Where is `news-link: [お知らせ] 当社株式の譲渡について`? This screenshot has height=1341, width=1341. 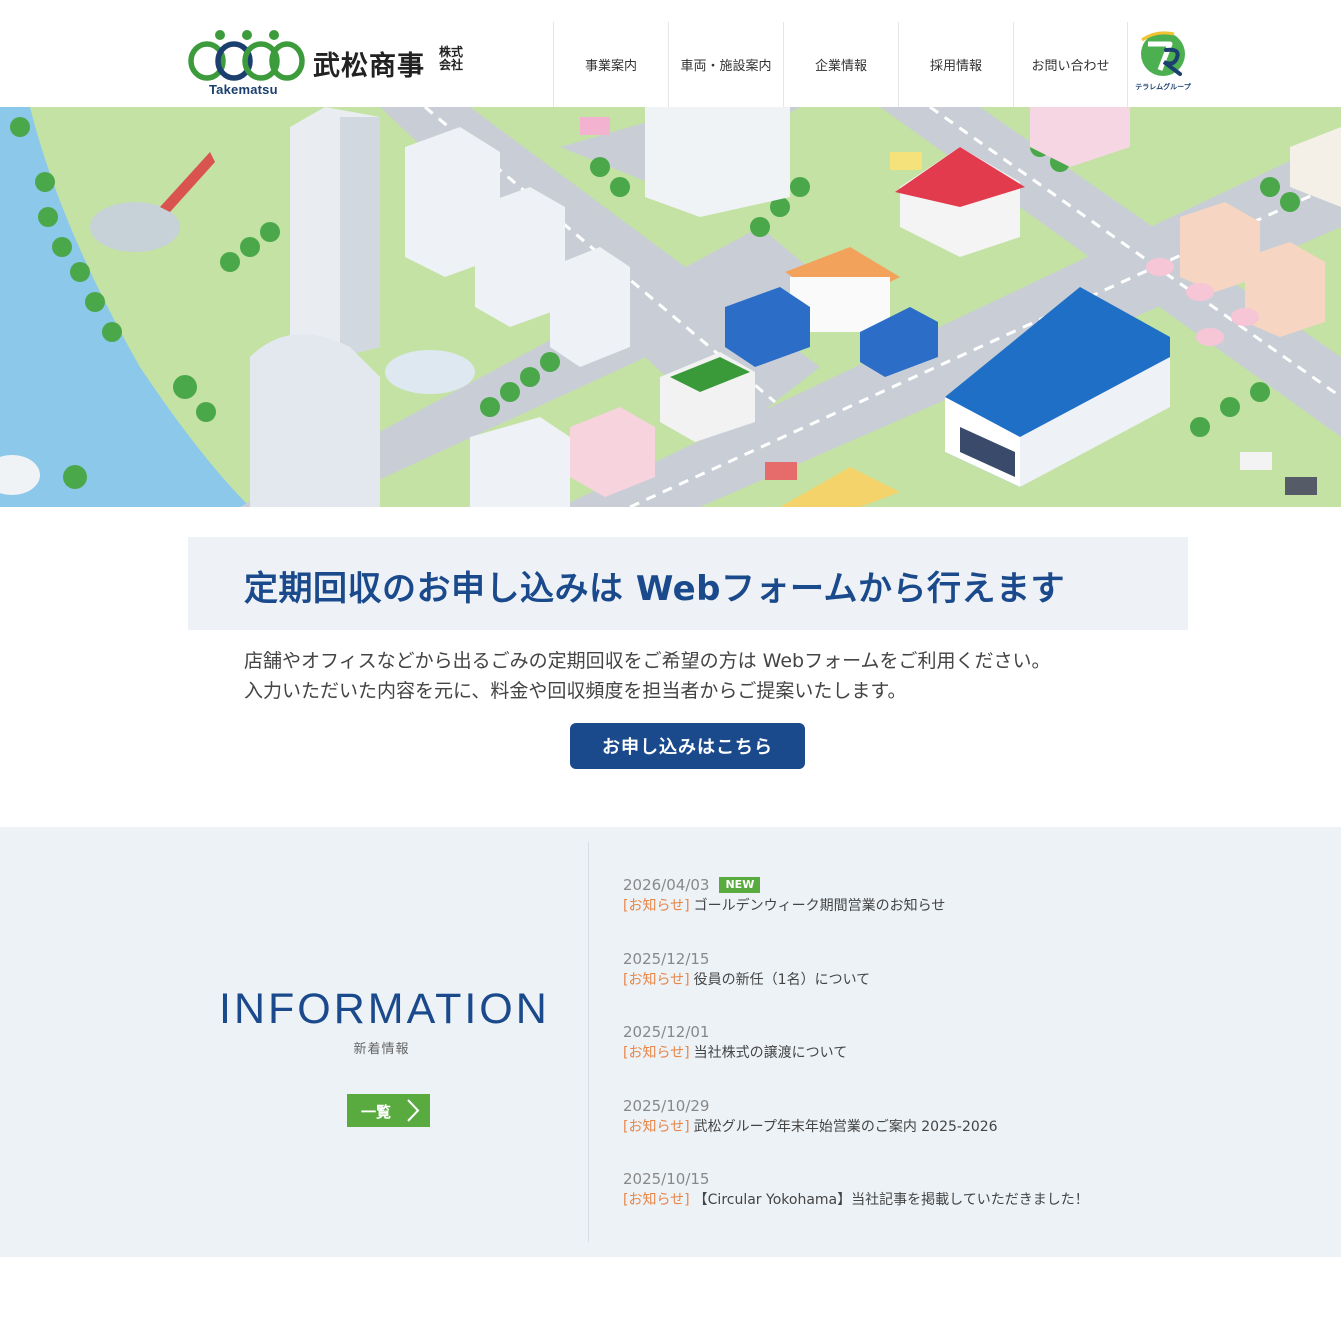
news-link: [お知らせ] 当社株式の譲渡について is located at coordinates (973, 1053).